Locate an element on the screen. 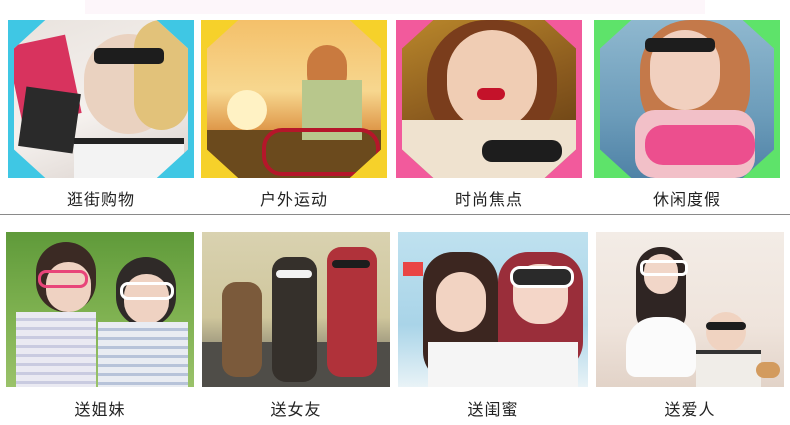  tile-fashion is located at coordinates (489, 99).